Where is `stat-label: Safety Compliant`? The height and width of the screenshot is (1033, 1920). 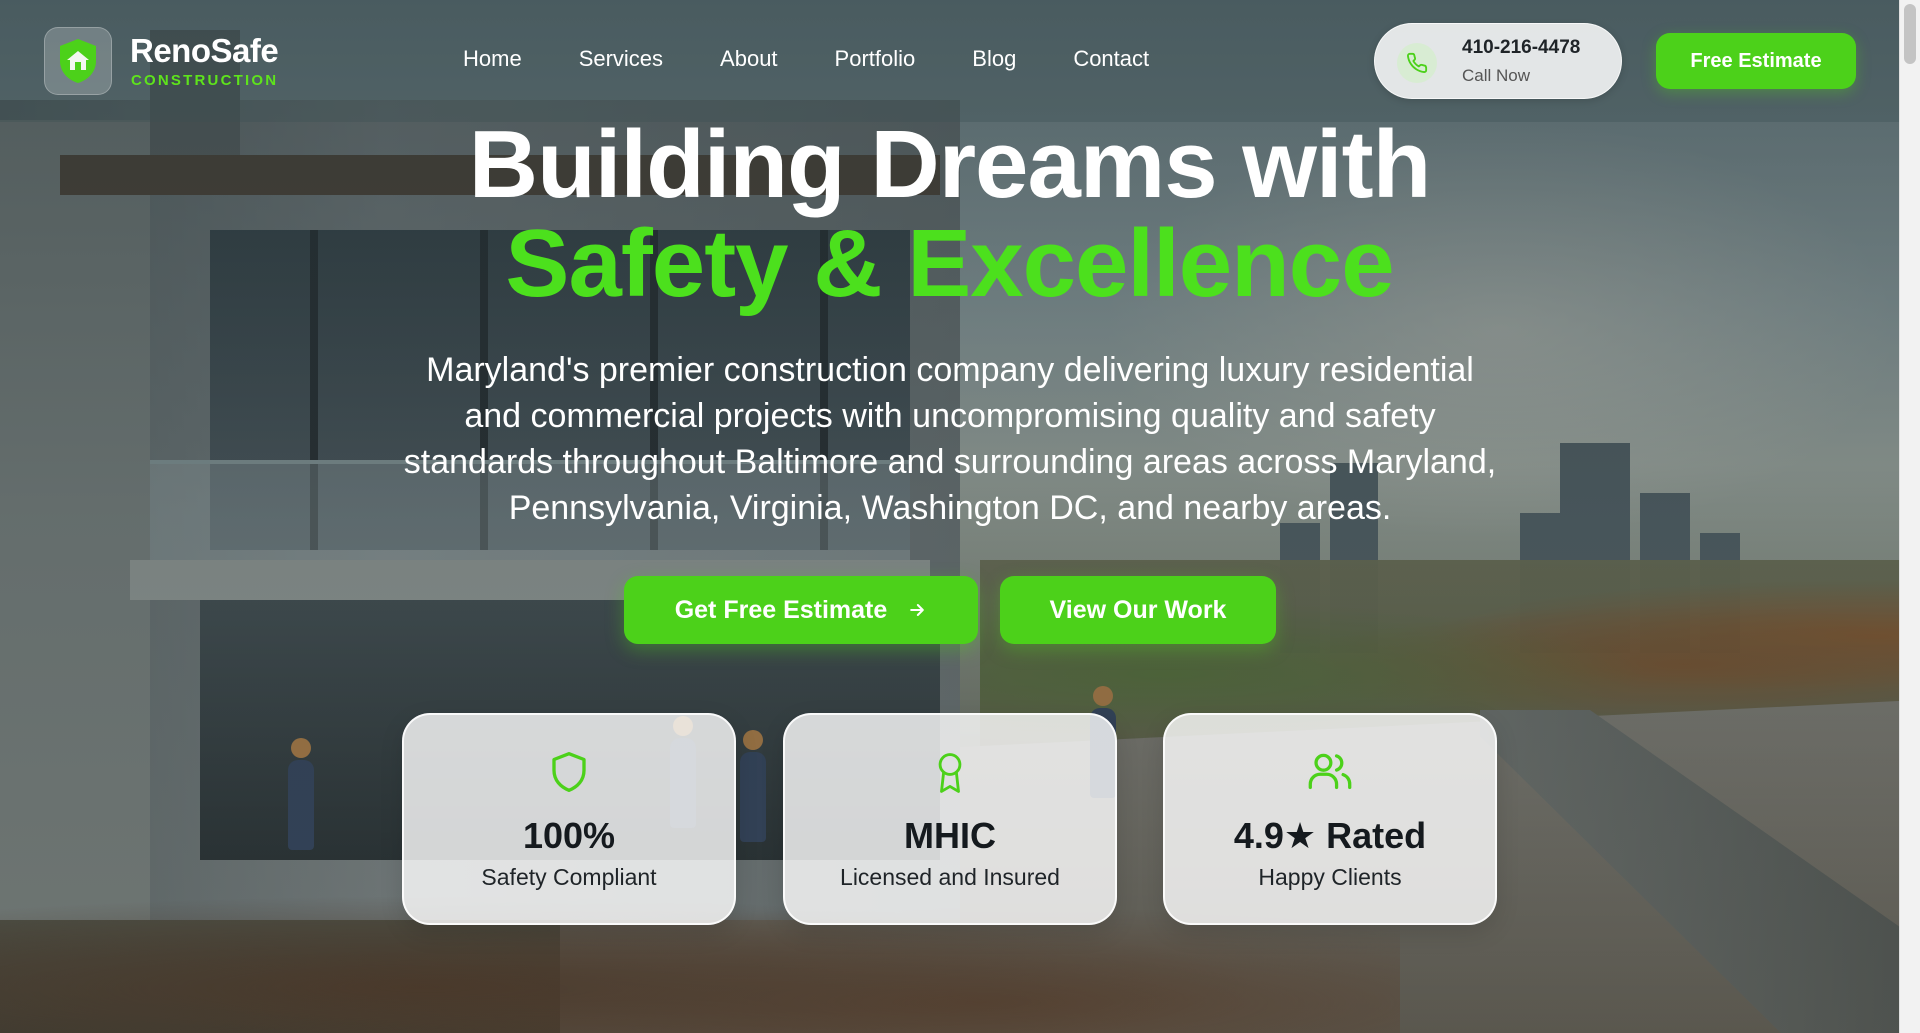
stat-label: Safety Compliant is located at coordinates (569, 877).